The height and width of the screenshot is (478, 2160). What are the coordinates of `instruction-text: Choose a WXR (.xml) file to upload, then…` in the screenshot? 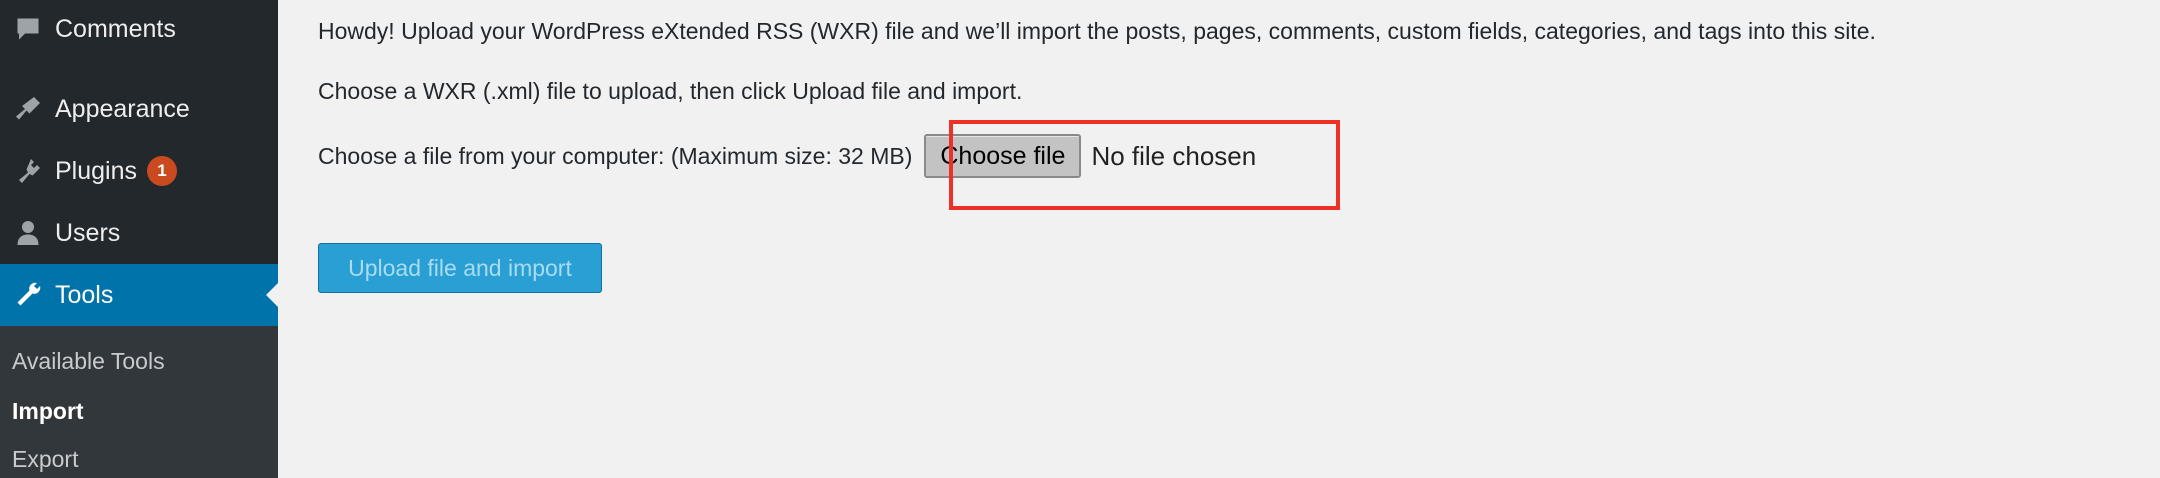 It's located at (670, 91).